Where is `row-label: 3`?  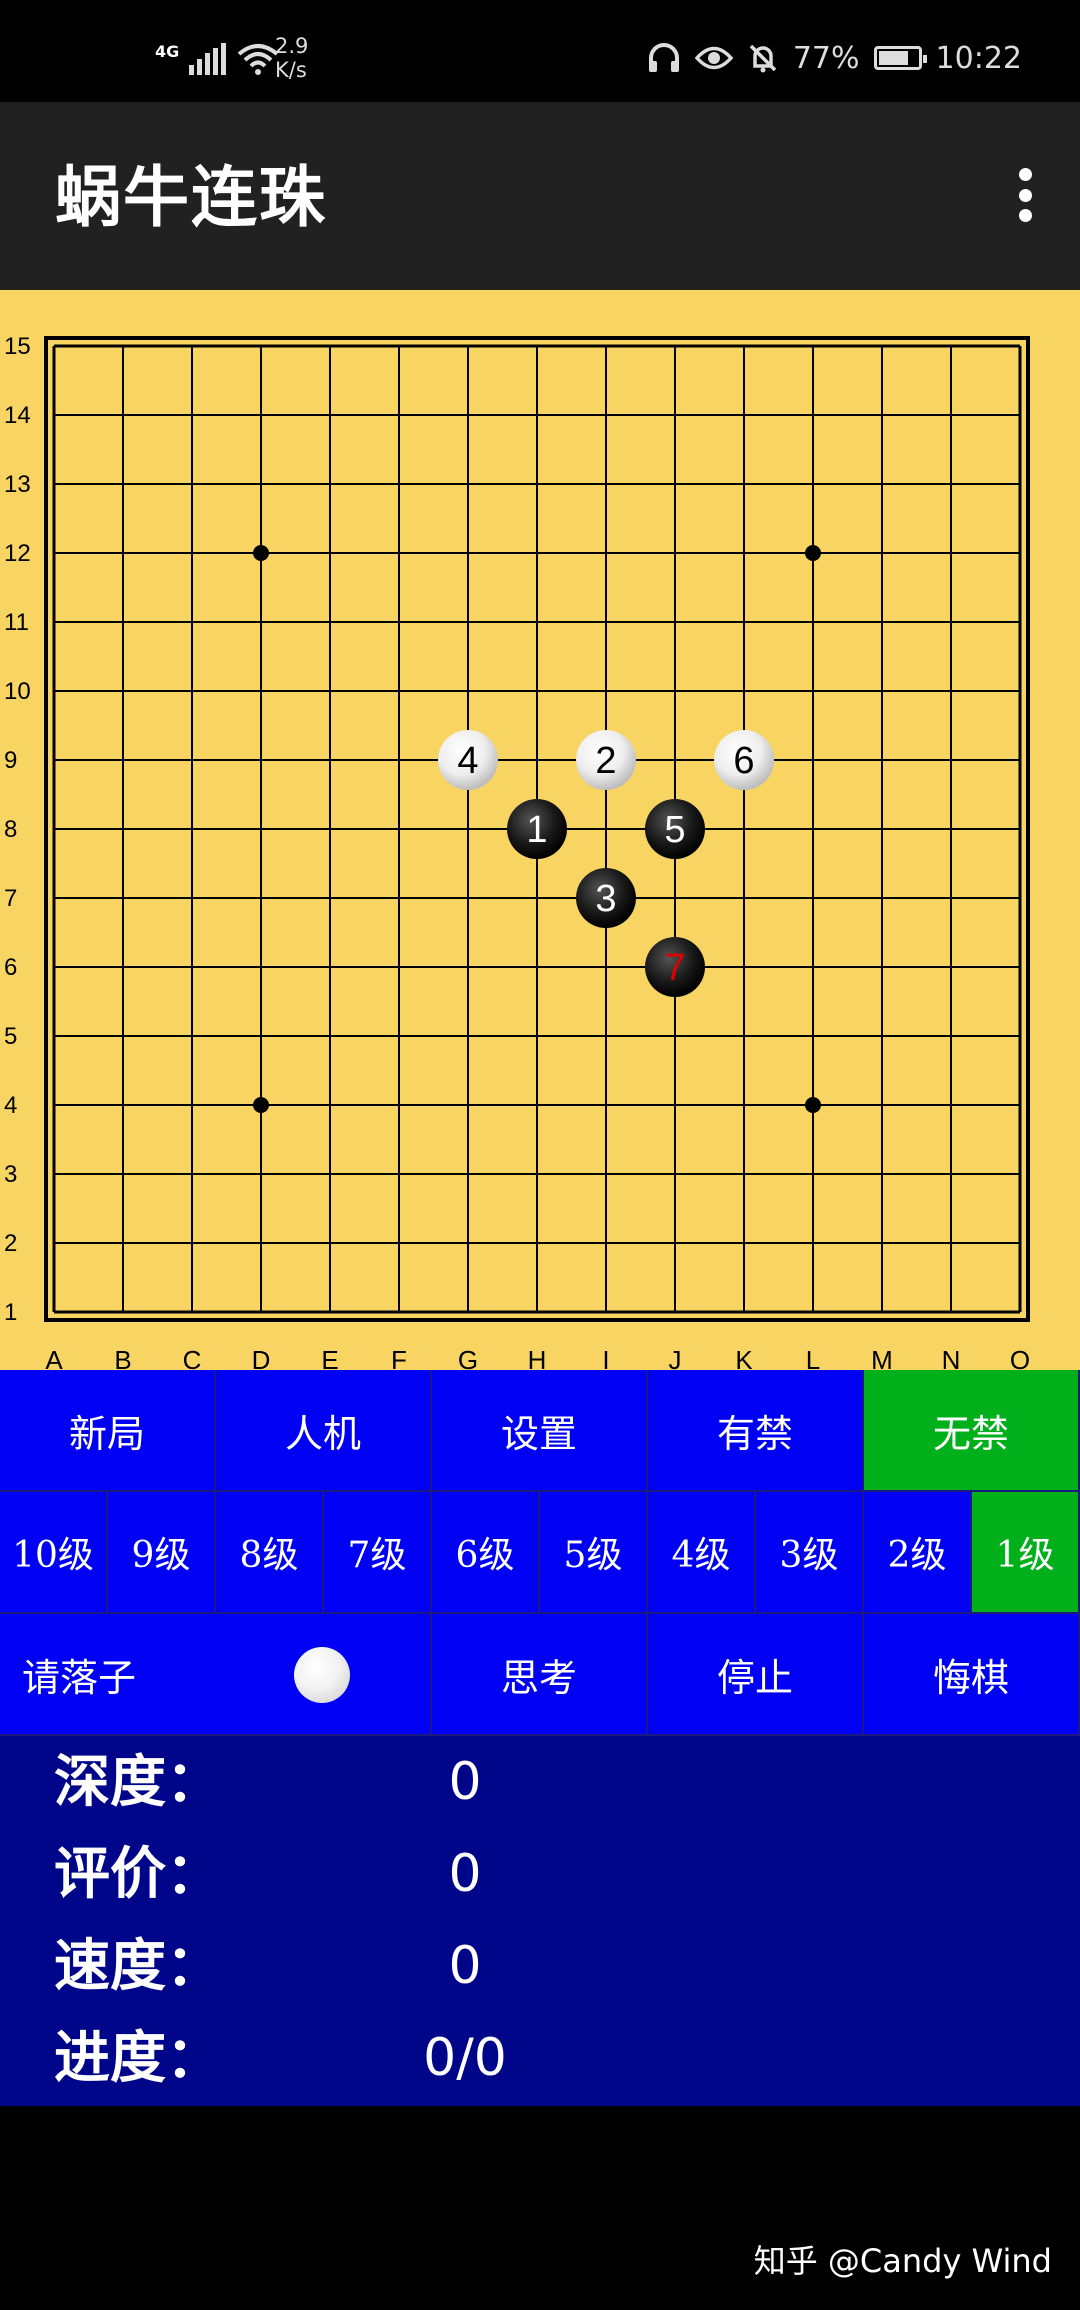 row-label: 3 is located at coordinates (10, 1174).